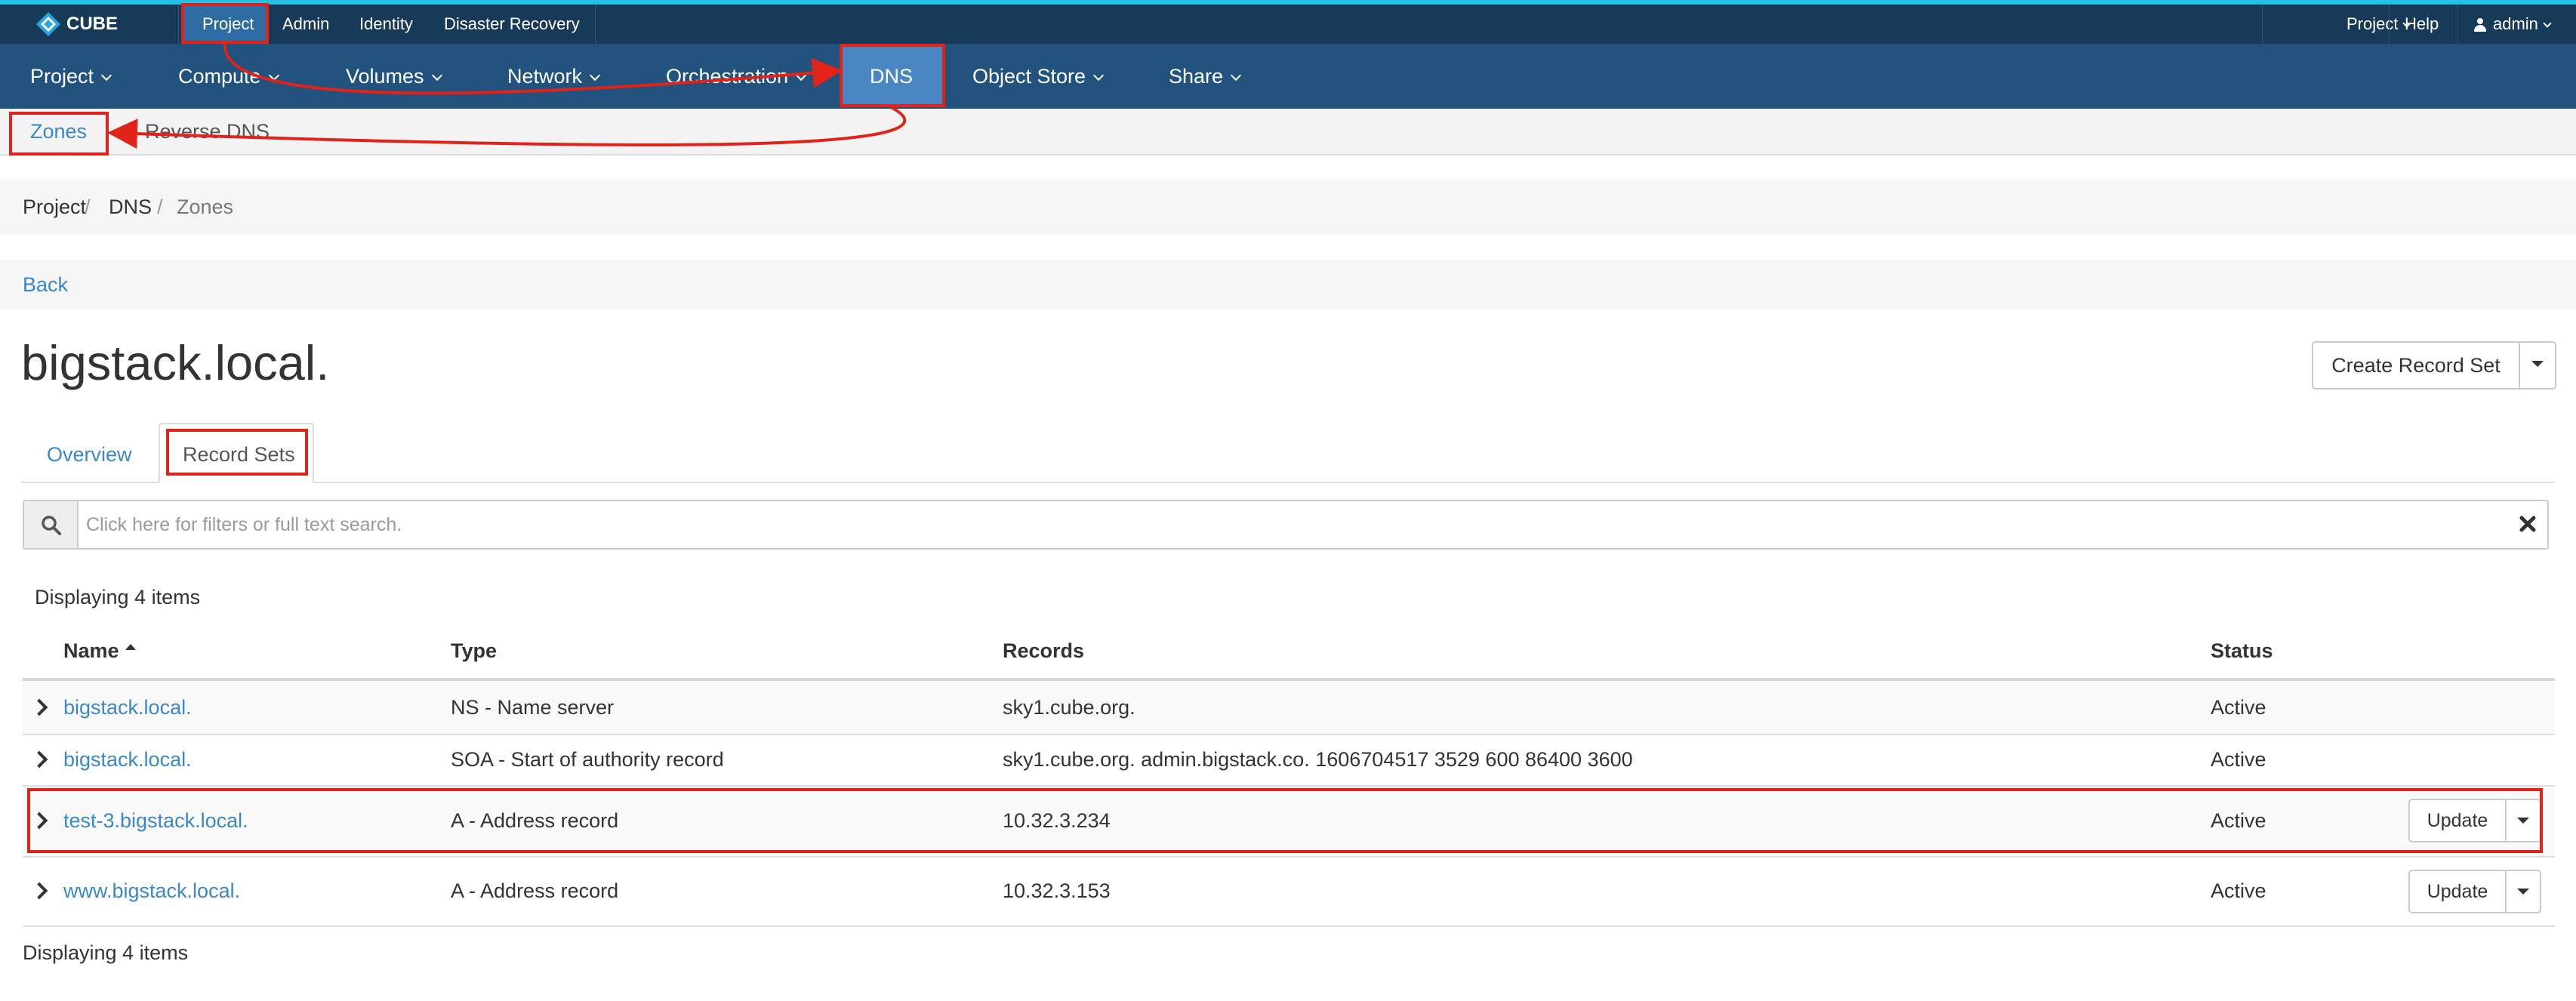 The height and width of the screenshot is (1001, 2576). I want to click on record-value: sky1.cube.org., so click(1069, 707).